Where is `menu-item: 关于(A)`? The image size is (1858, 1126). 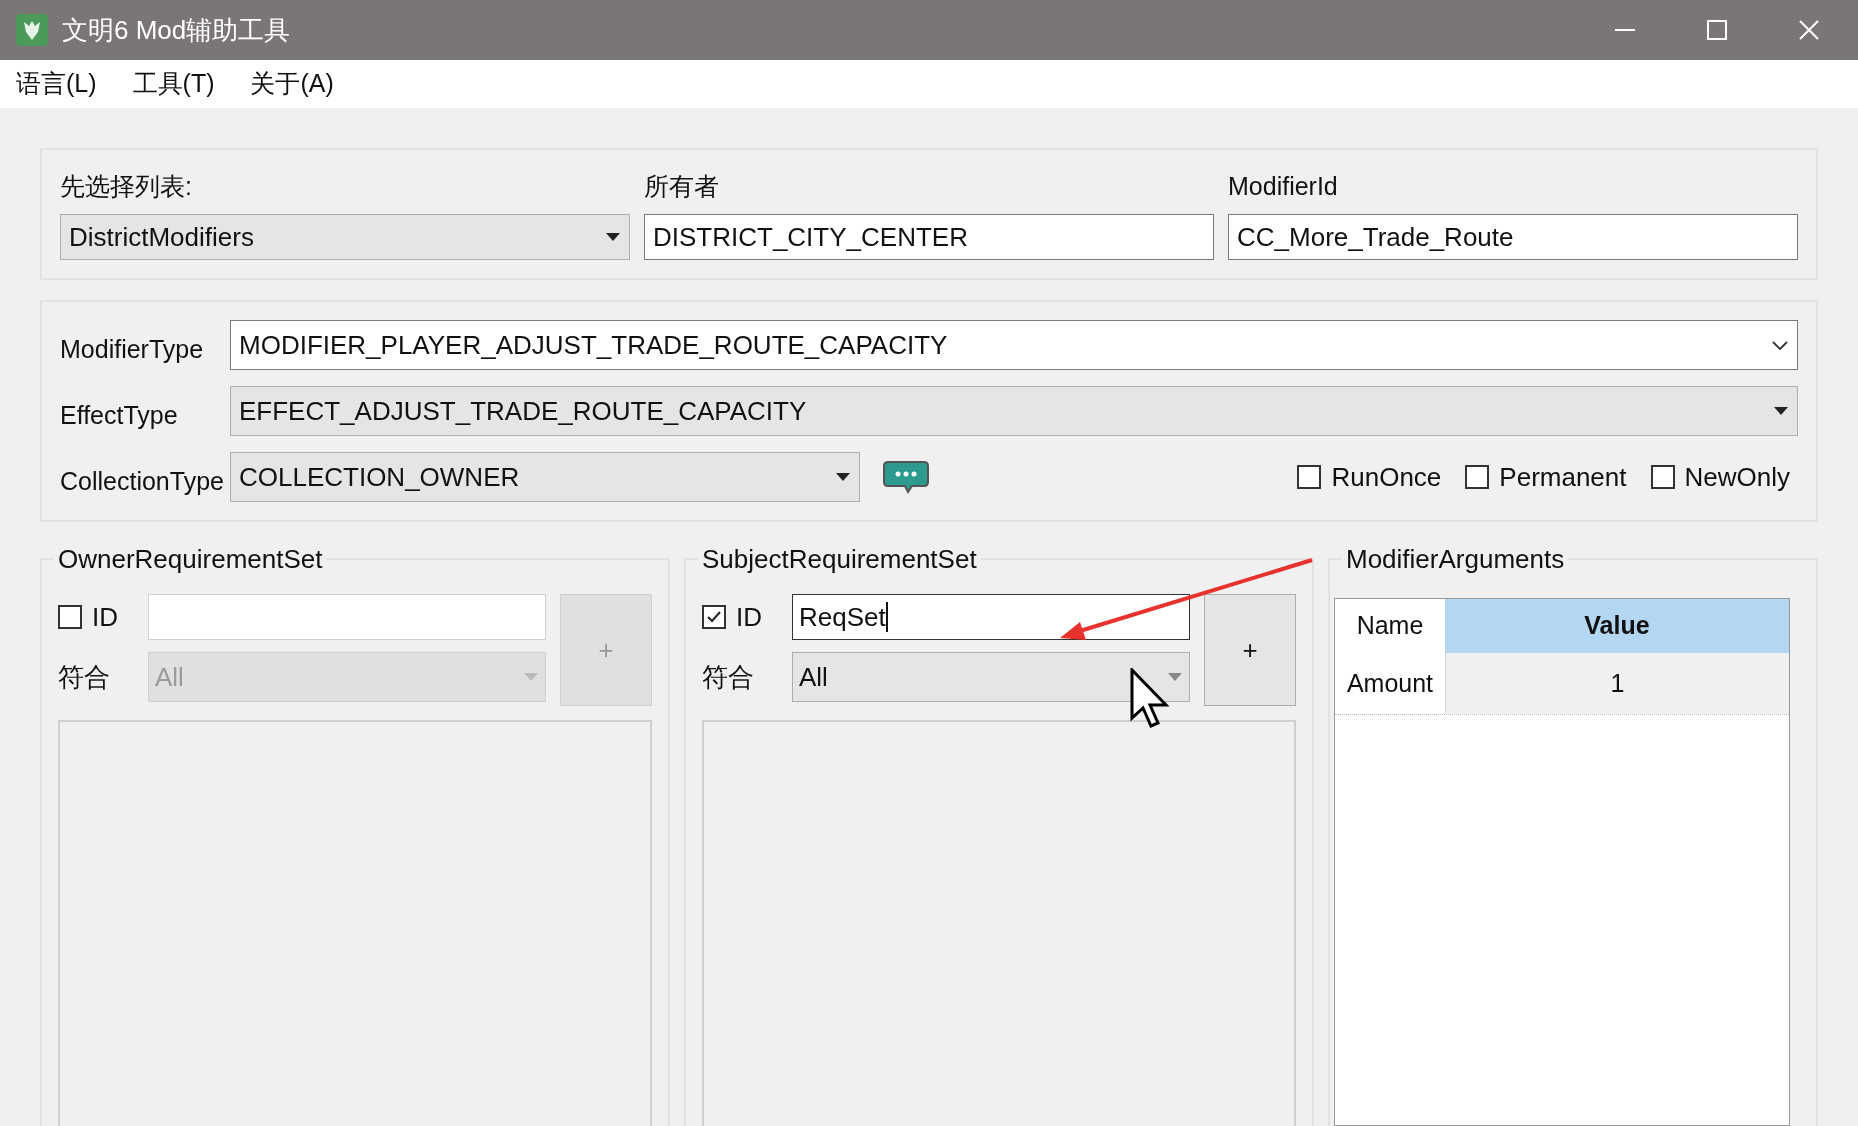
menu-item: 关于(A) is located at coordinates (292, 84).